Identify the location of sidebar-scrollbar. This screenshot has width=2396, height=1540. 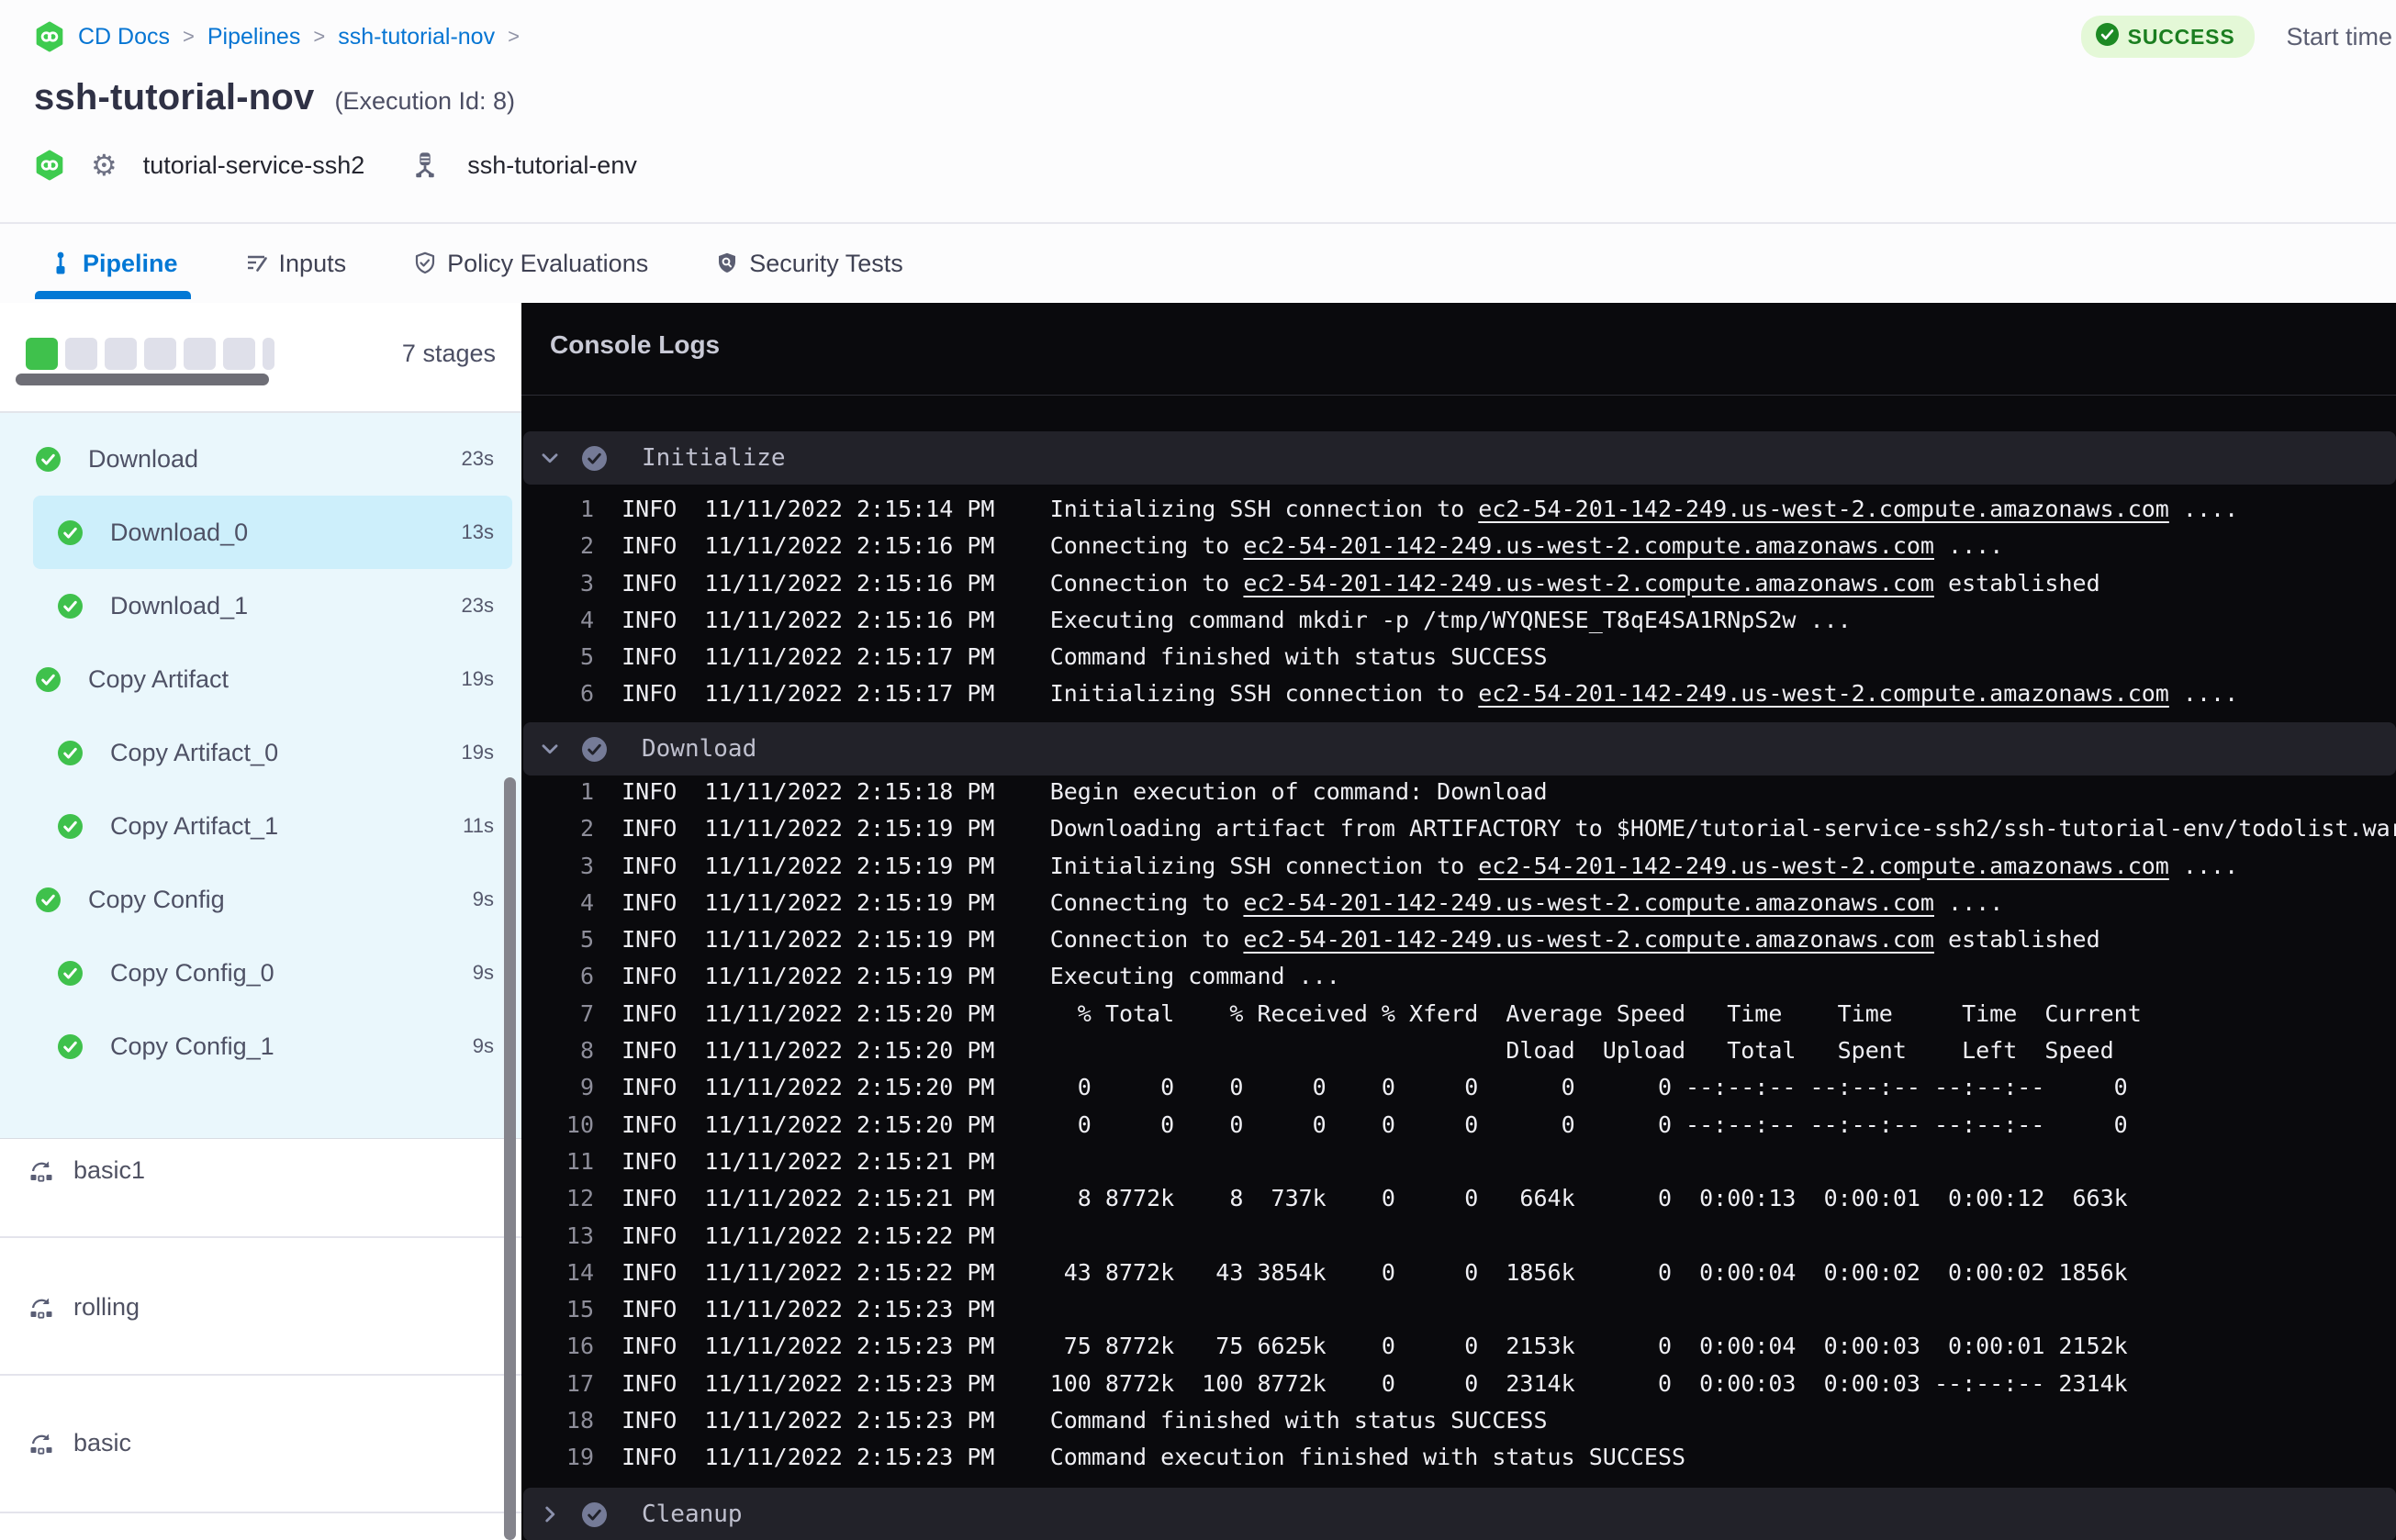
(510, 1158).